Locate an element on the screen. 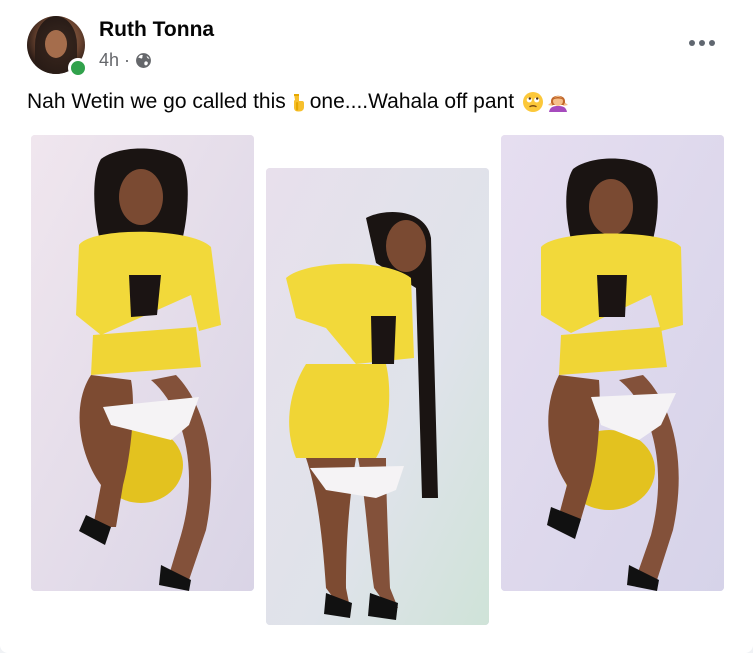  eye-roll-emoji is located at coordinates (533, 102).